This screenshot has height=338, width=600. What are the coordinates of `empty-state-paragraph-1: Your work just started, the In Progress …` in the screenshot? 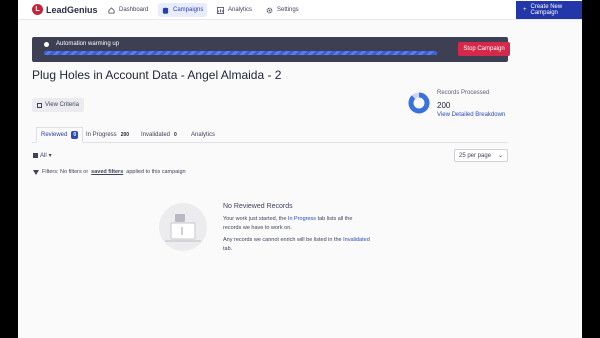 It's located at (308, 224).